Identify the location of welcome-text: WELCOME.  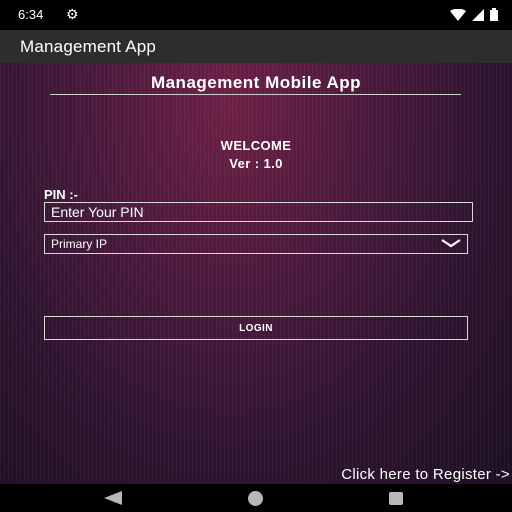
(256, 145).